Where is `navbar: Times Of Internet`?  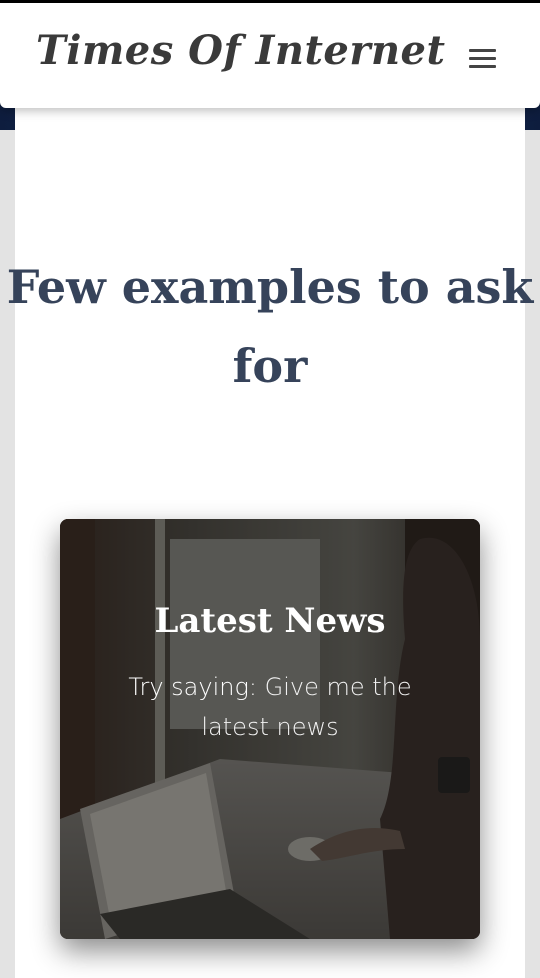
navbar: Times Of Internet is located at coordinates (270, 55).